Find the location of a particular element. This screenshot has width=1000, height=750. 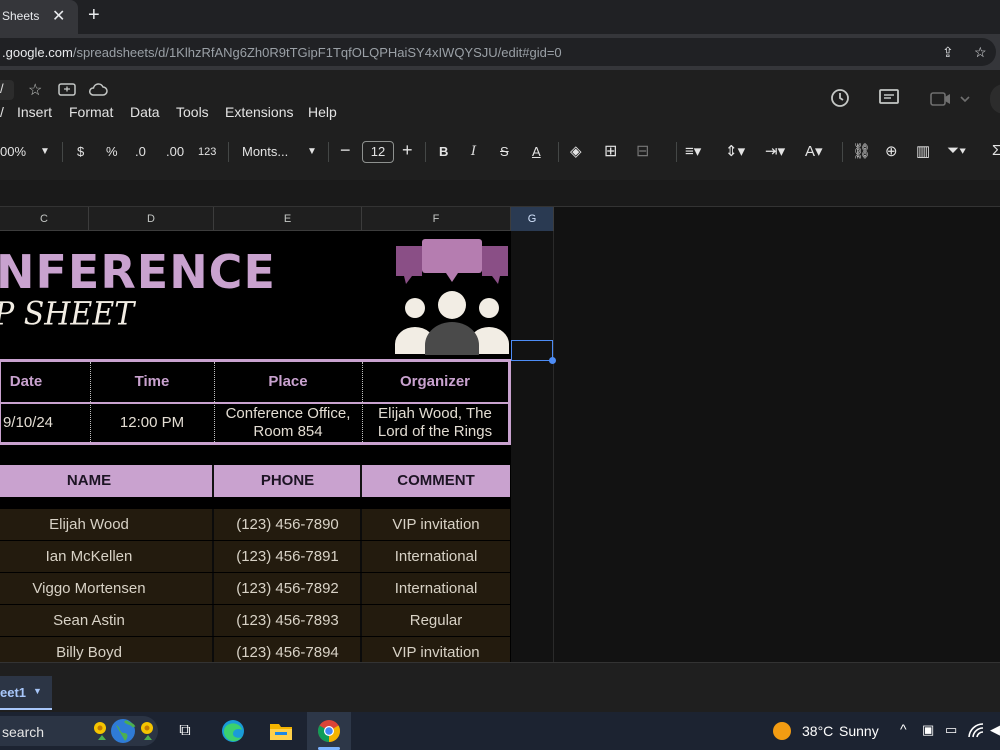

doc-title-field: / is located at coordinates (7, 90).